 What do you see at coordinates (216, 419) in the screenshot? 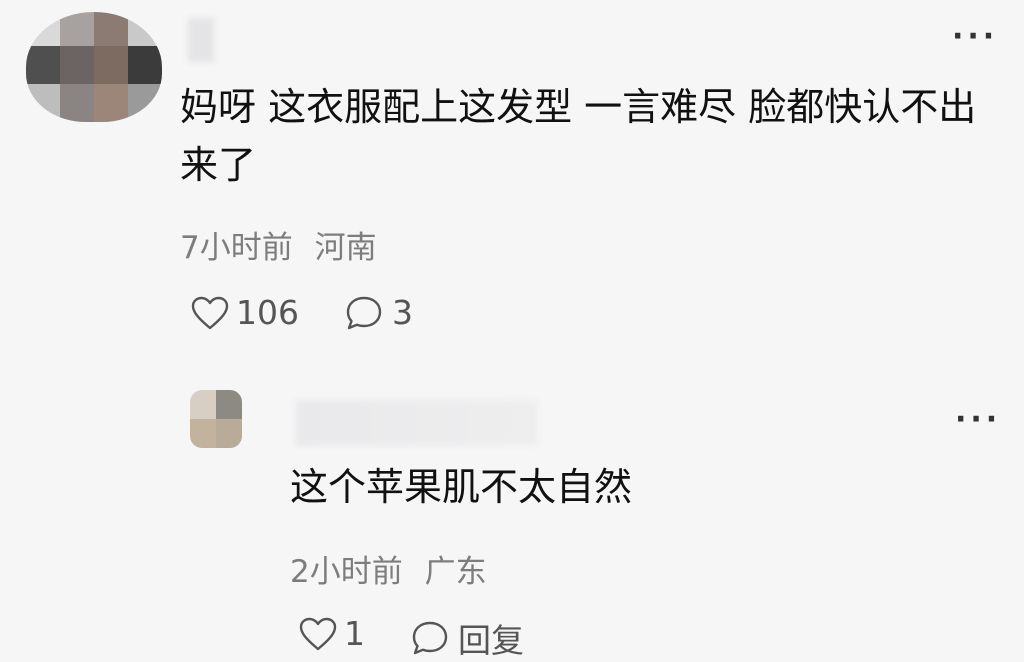
I see `reply-avatar` at bounding box center [216, 419].